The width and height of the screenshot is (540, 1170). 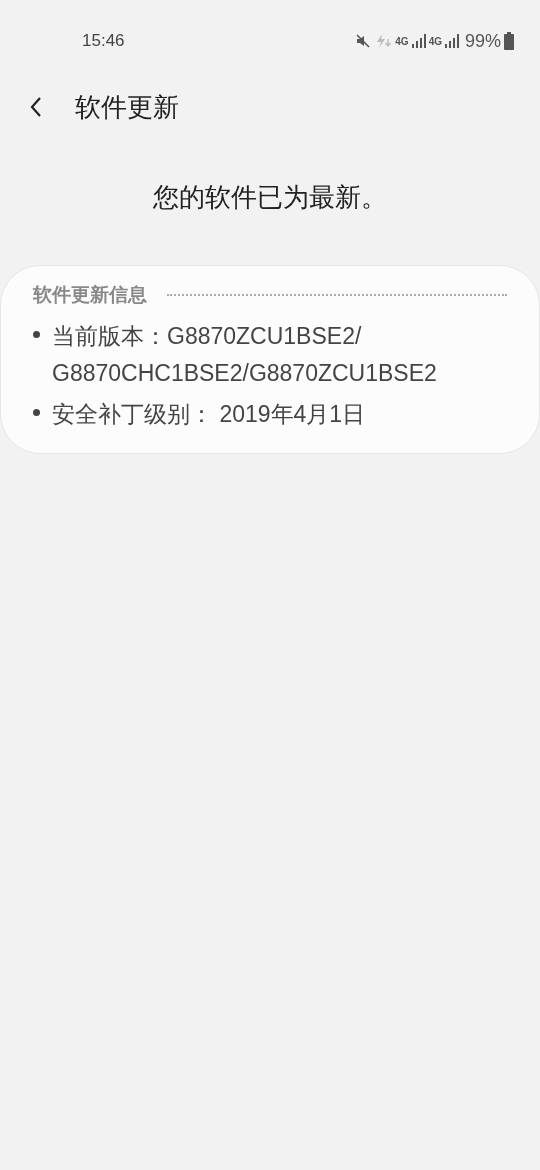 What do you see at coordinates (363, 41) in the screenshot?
I see `mute-icon` at bounding box center [363, 41].